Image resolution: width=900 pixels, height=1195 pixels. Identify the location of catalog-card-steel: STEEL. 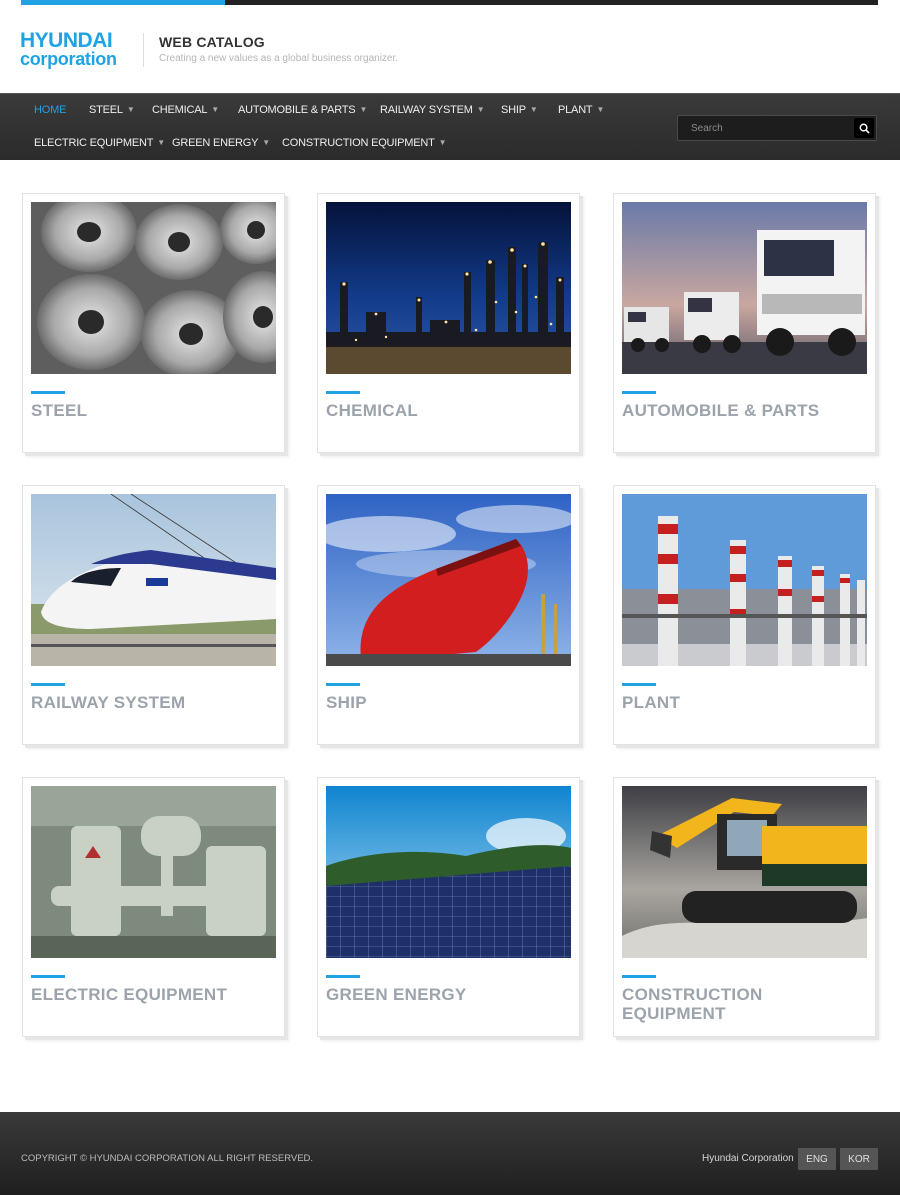
(153, 323).